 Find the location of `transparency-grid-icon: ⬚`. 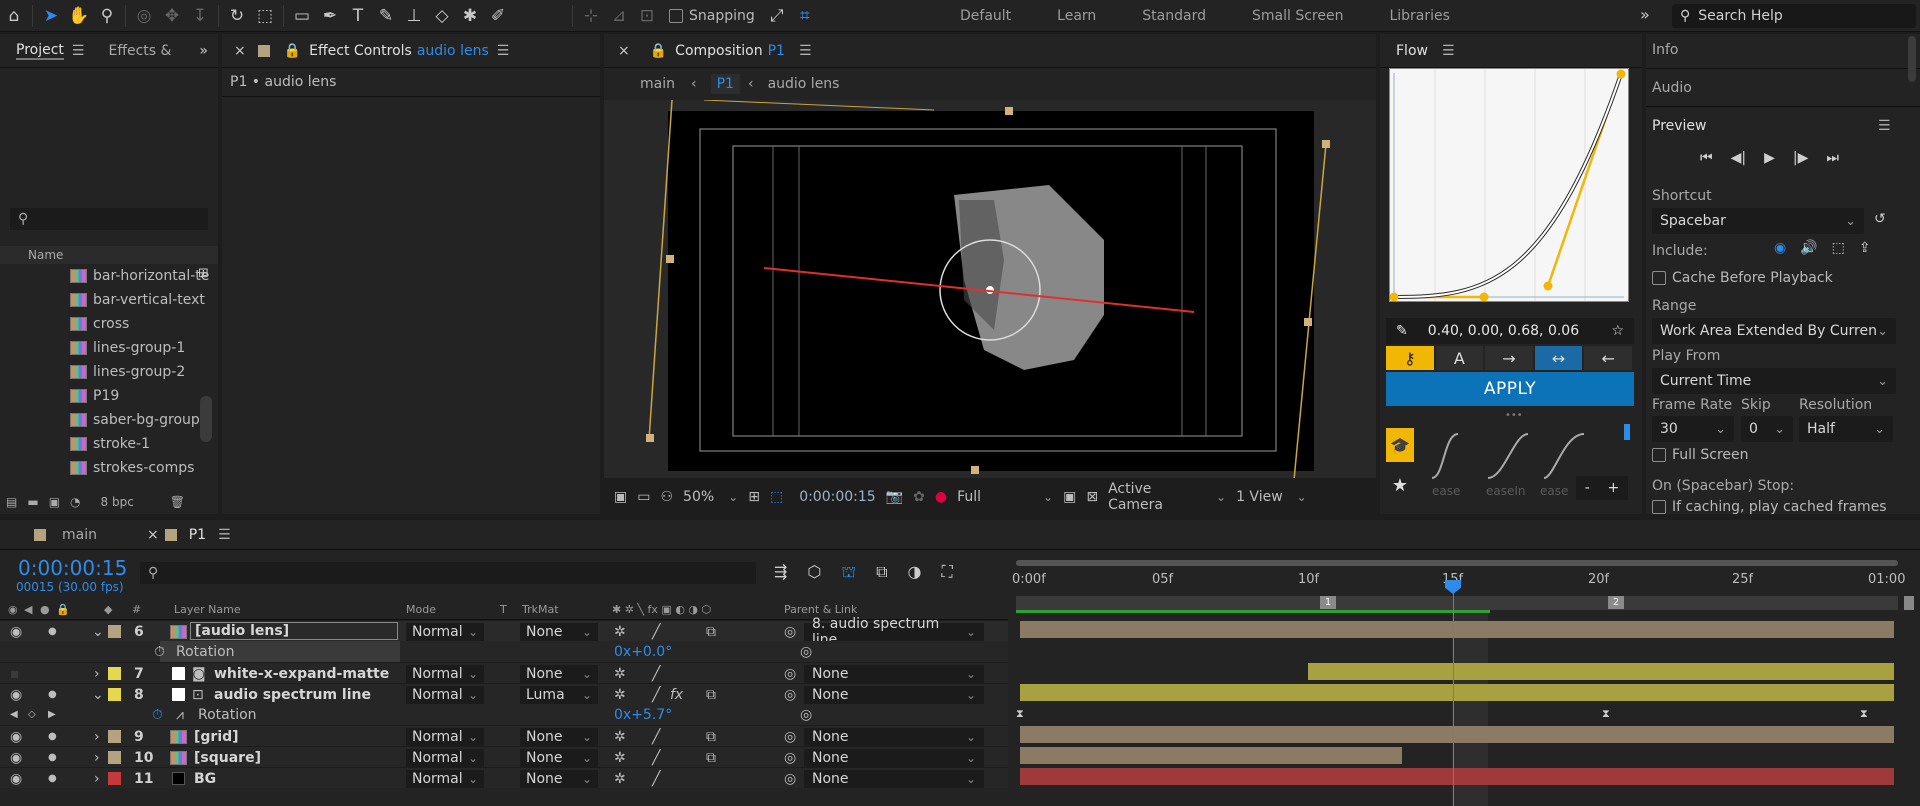

transparency-grid-icon: ⬚ is located at coordinates (776, 497).